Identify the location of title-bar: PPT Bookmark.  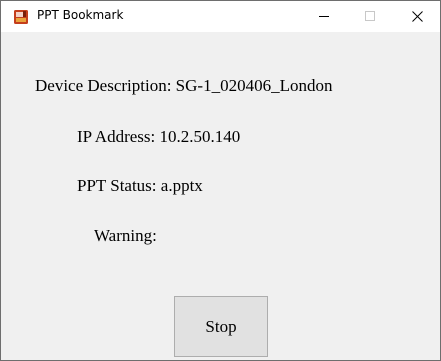
(220, 16).